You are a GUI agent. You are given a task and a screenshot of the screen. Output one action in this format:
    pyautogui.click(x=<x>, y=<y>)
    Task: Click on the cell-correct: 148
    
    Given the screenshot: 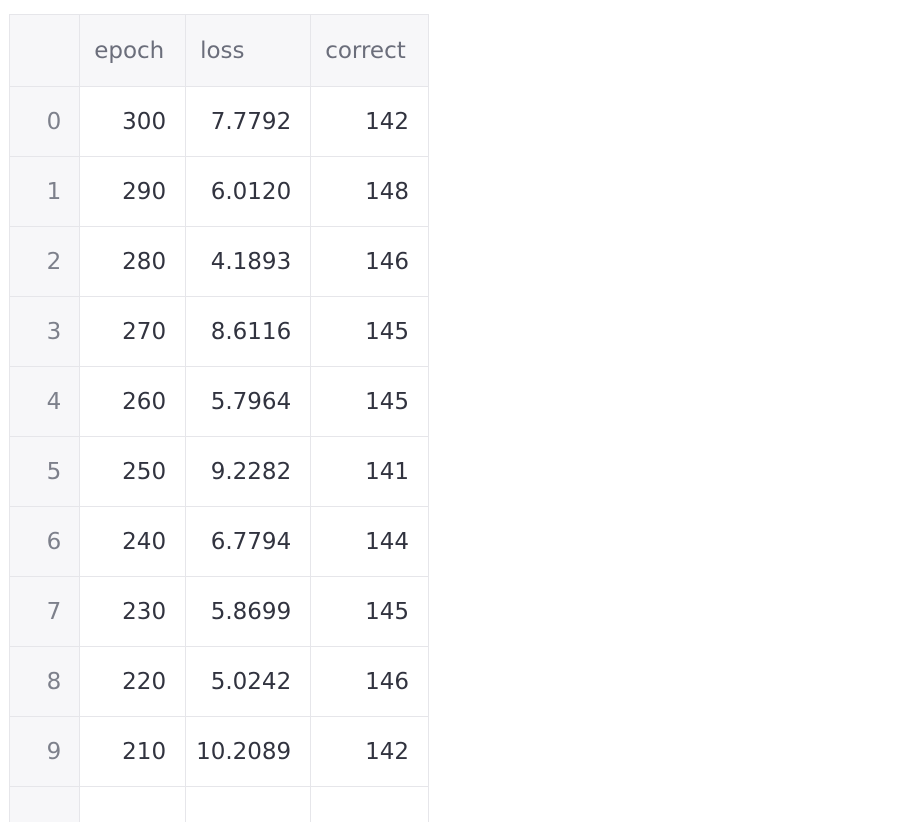 What is the action you would take?
    pyautogui.click(x=369, y=191)
    